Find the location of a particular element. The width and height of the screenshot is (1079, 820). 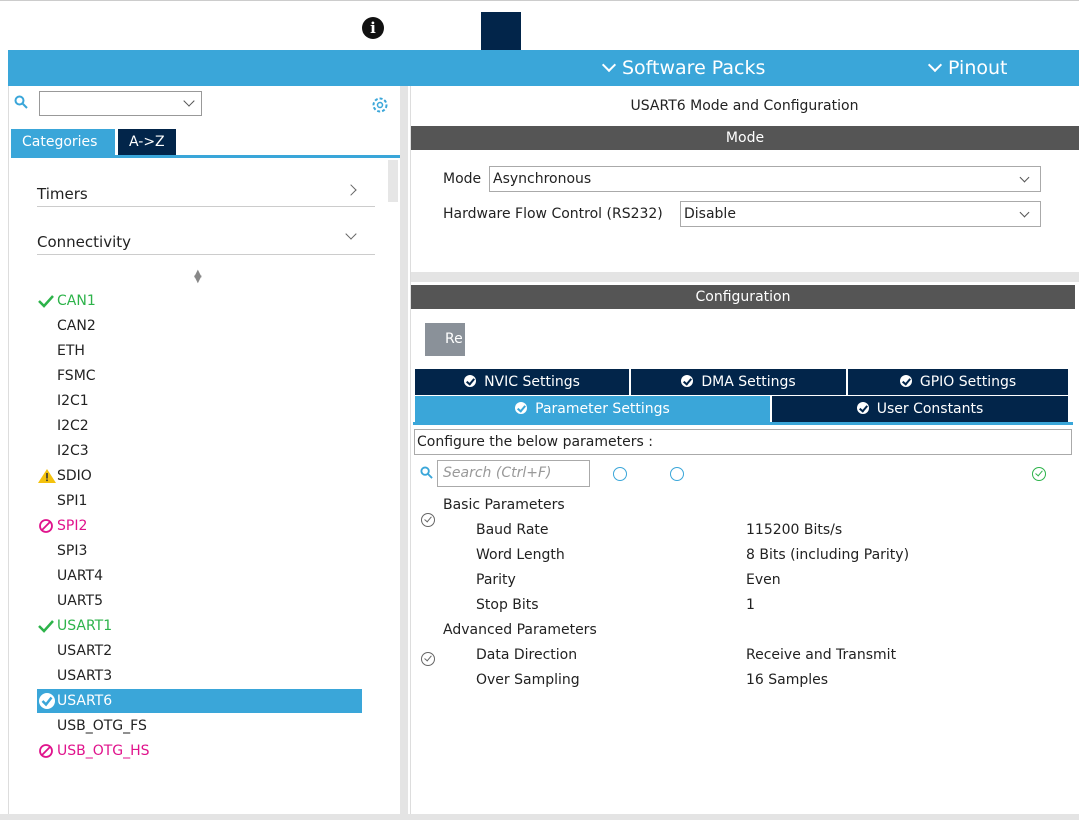

info-icon: i is located at coordinates (373, 28).